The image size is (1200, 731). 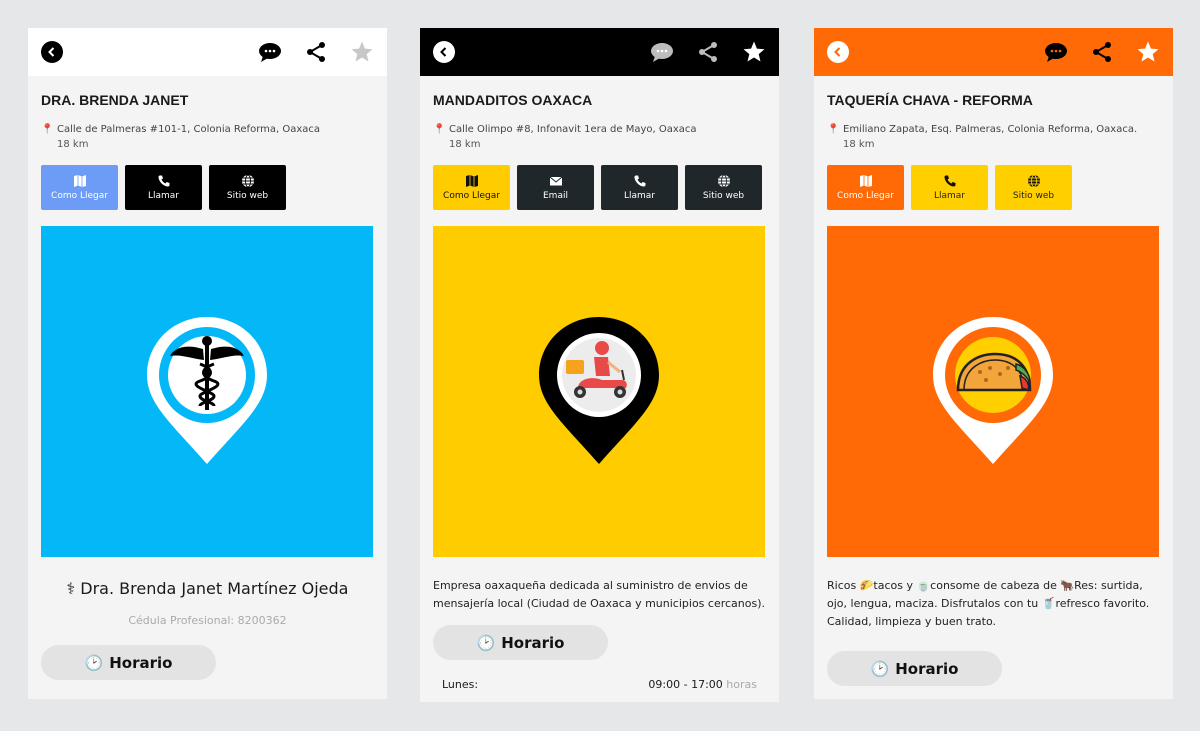 I want to click on action-buttons: Como Llegar Email Llamar Sitio web, so click(x=599, y=187).